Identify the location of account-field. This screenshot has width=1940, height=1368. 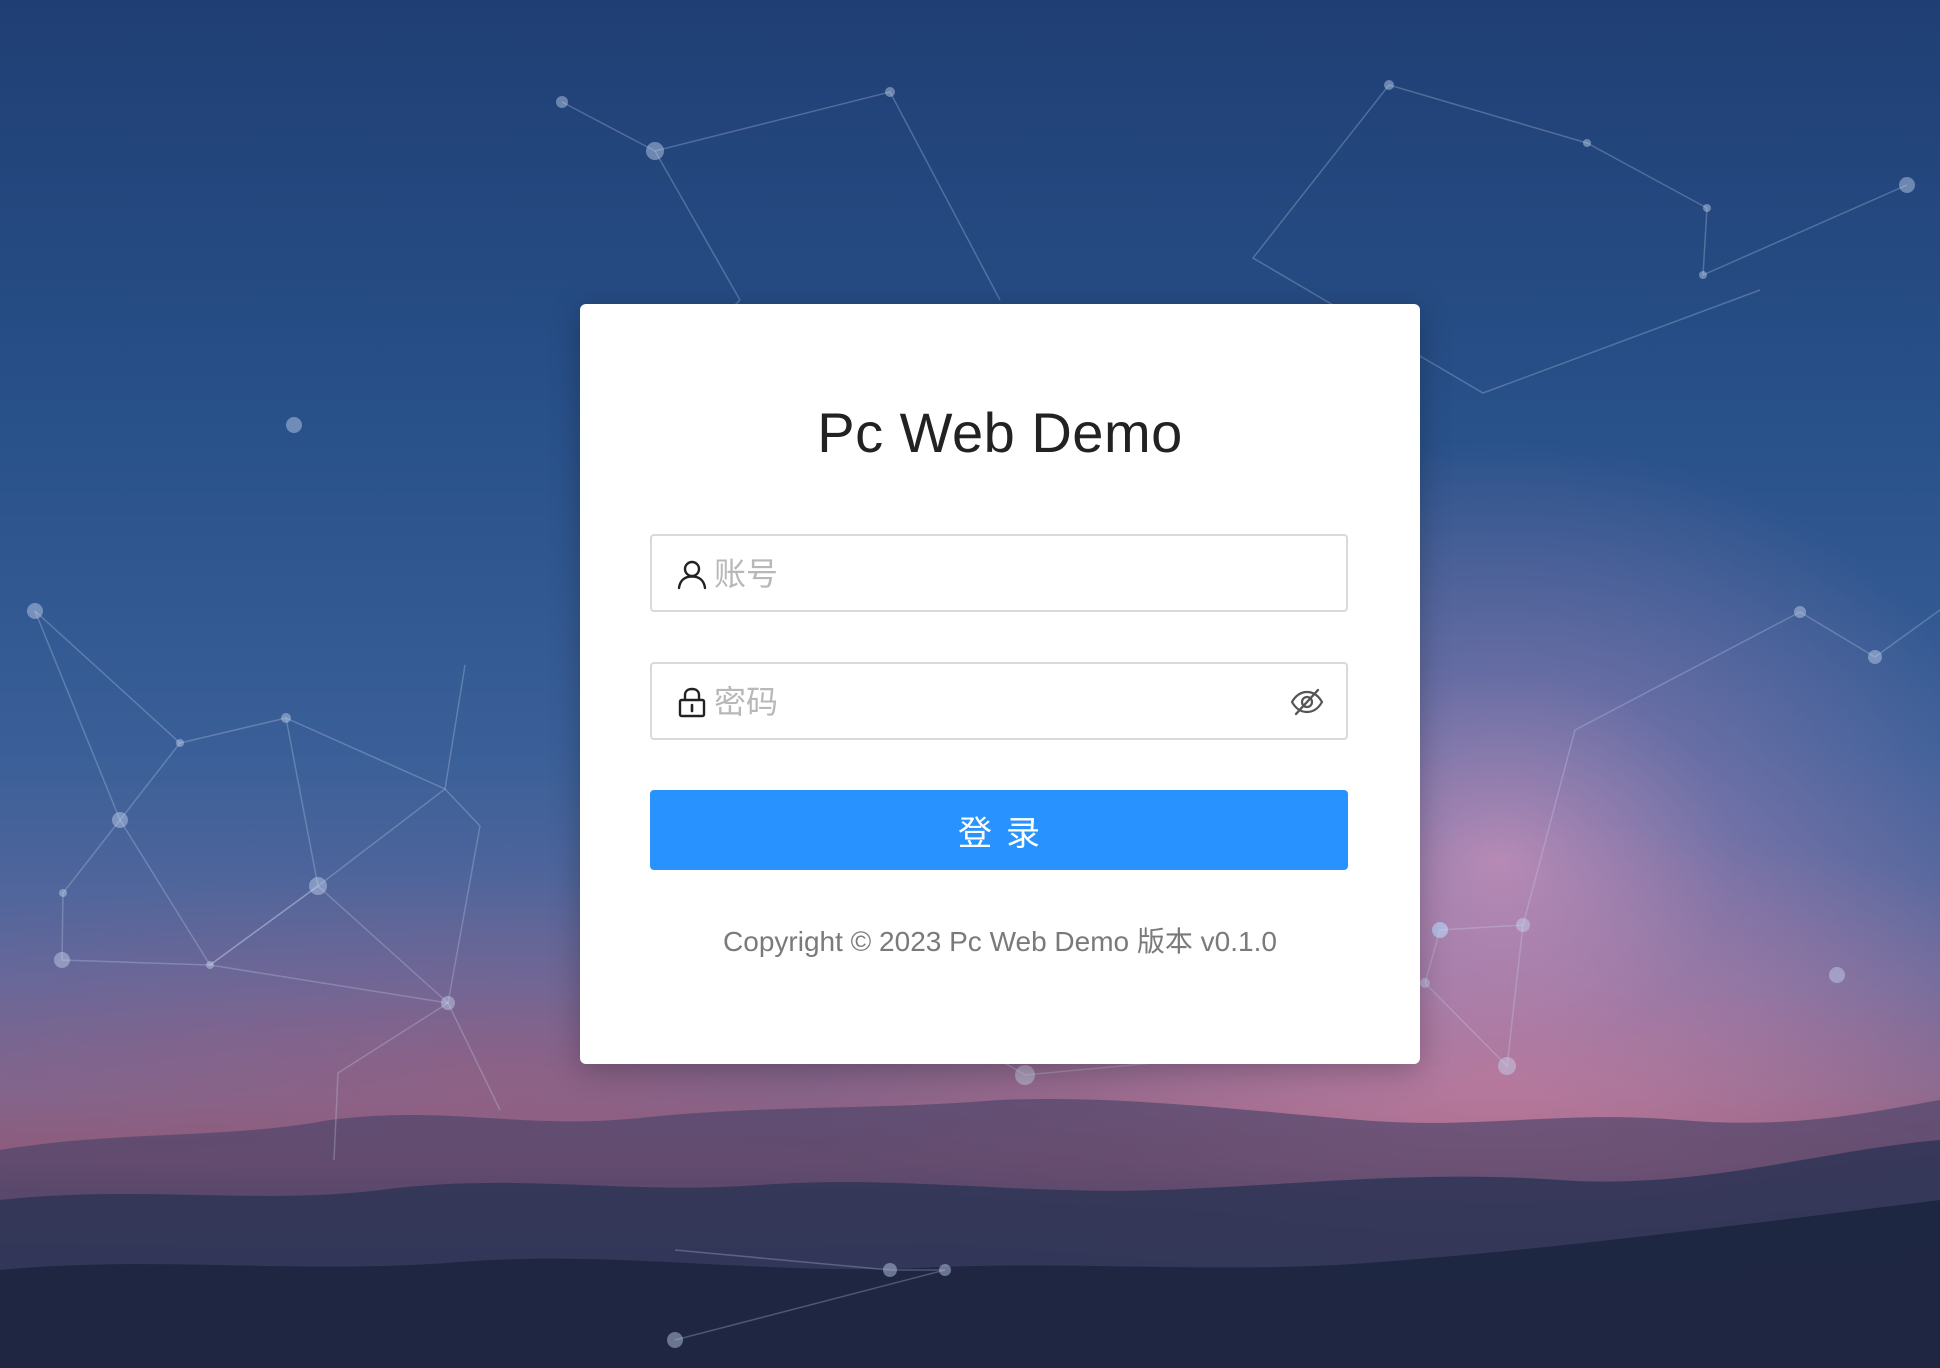
(999, 573).